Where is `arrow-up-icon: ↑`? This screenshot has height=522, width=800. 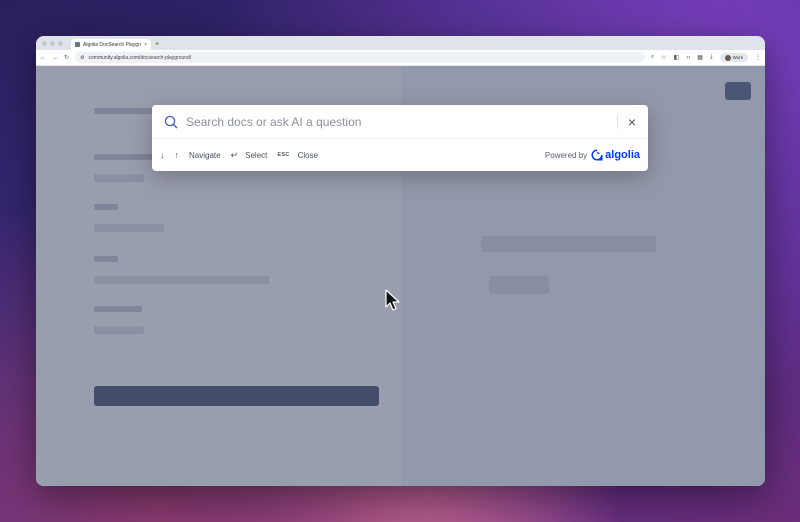 arrow-up-icon: ↑ is located at coordinates (177, 155).